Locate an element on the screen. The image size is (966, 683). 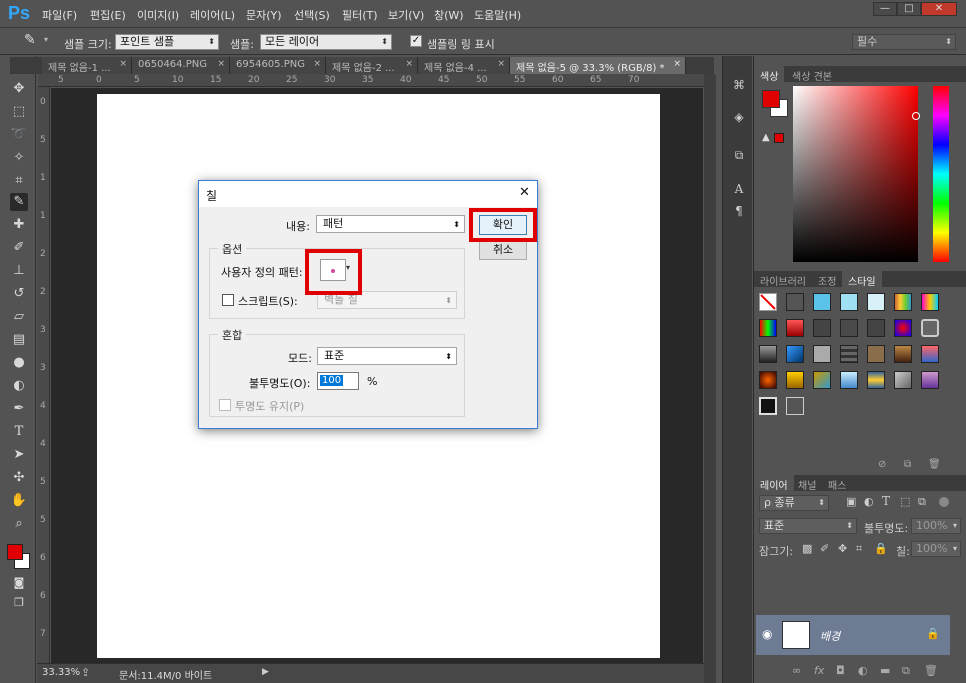
add-mask-icon: ◘ is located at coordinates (840, 670).